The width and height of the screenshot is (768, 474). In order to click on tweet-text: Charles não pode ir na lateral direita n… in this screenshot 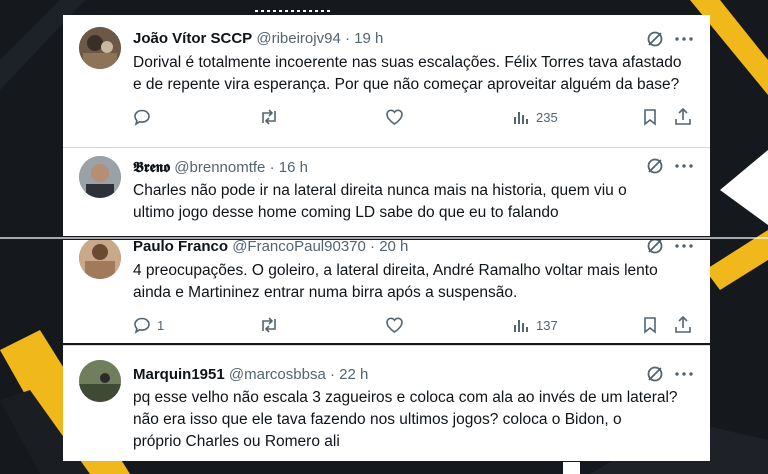, I will do `click(380, 201)`.